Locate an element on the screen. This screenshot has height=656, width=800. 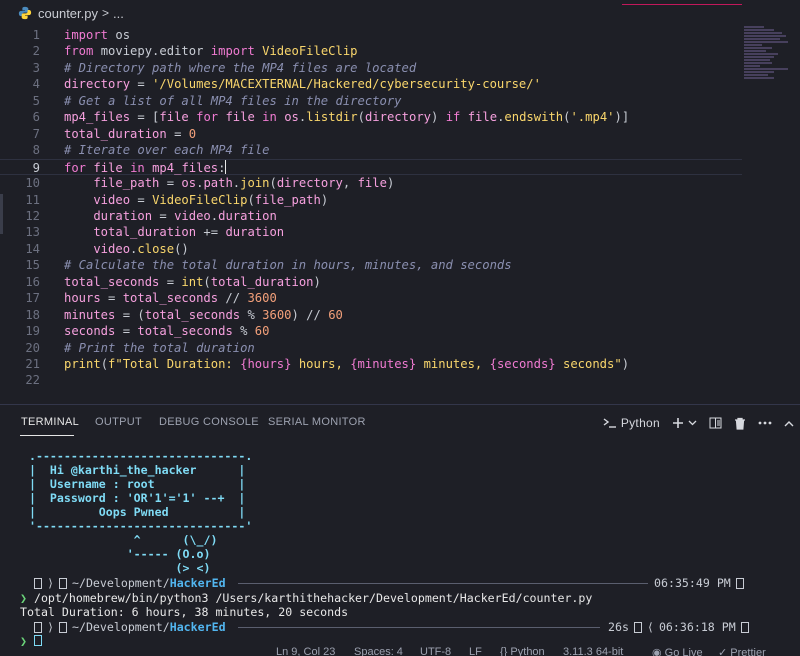
code-text: minutes = (total_seconds % 3600) // 60 is located at coordinates (203, 315).